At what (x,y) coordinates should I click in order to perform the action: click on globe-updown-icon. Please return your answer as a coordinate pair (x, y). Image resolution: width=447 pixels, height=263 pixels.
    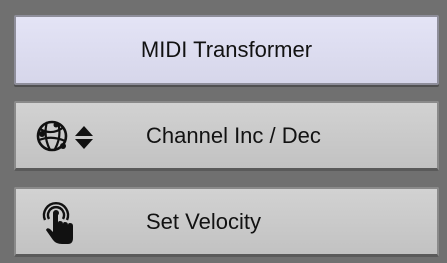
    Looking at the image, I should click on (74, 136).